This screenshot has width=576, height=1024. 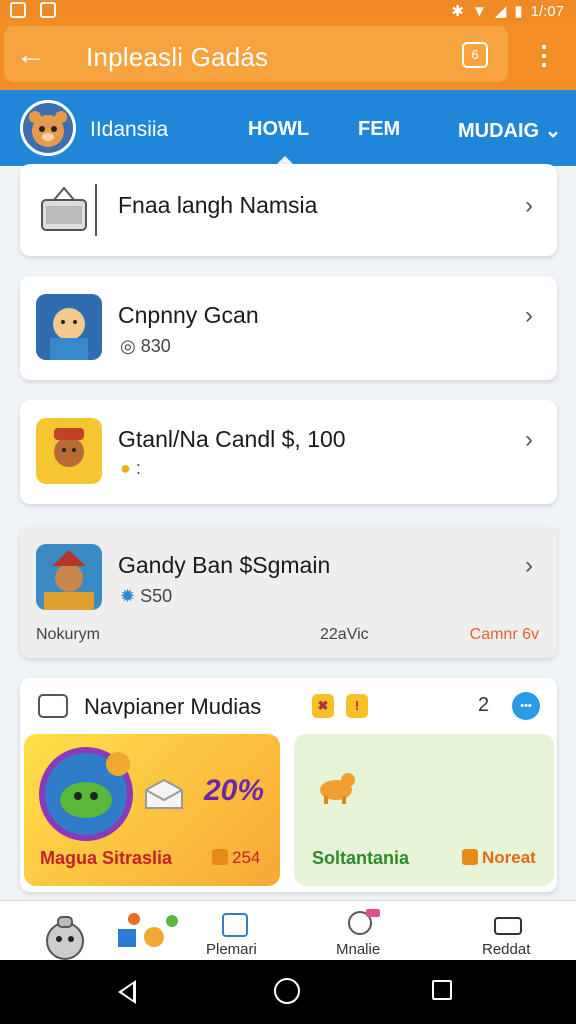 I want to click on system-home-icon, so click(x=287, y=991).